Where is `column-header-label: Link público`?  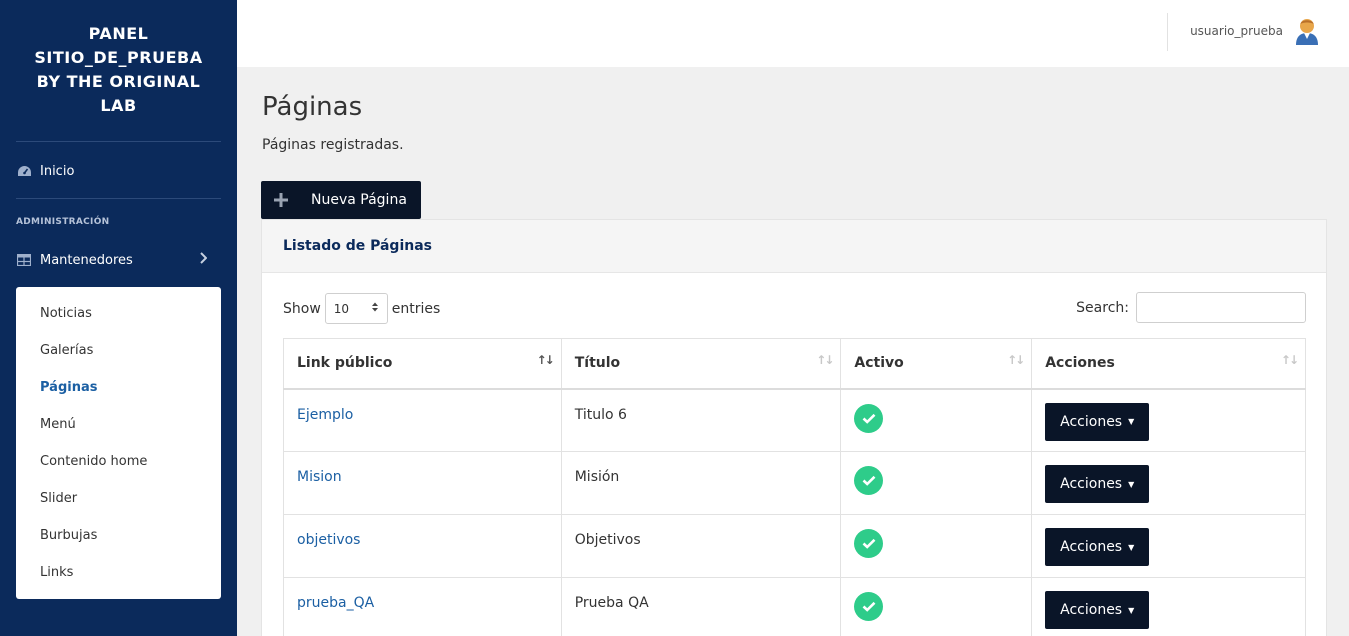 column-header-label: Link público is located at coordinates (345, 363).